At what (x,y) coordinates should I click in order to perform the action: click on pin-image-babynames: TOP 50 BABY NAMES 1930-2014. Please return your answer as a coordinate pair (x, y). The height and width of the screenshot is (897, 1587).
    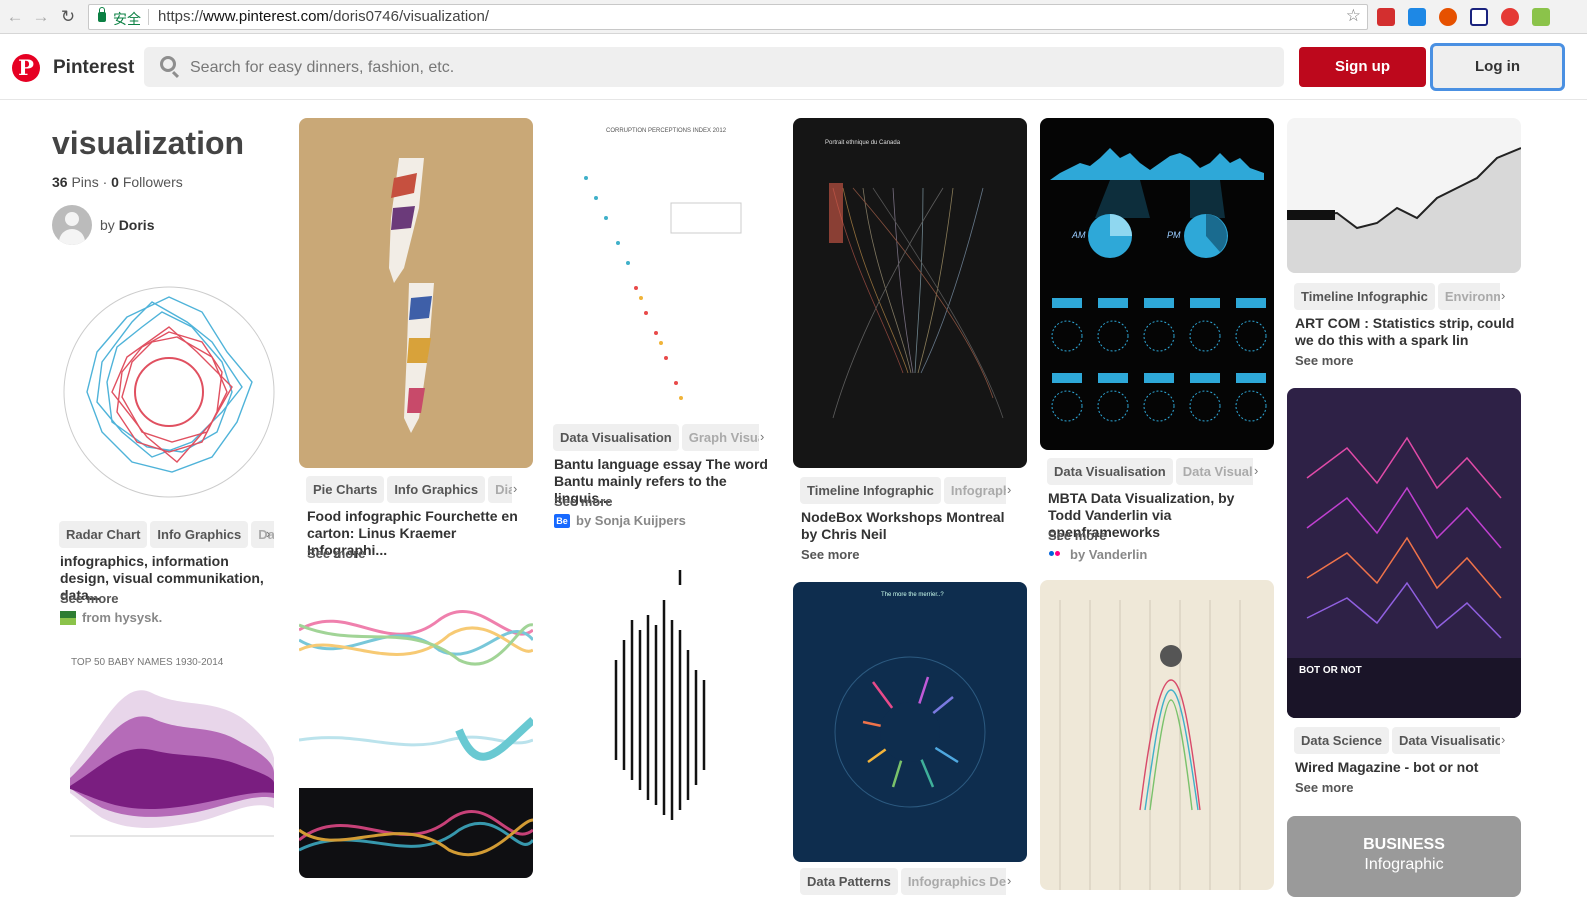
    Looking at the image, I should click on (172, 748).